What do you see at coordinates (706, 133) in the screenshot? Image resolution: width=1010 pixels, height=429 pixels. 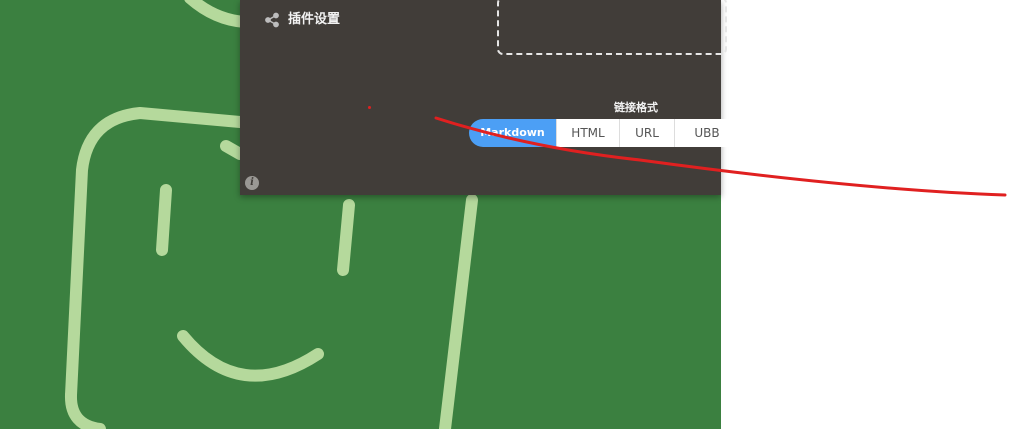 I see `link-format-ubb-button: UBB` at bounding box center [706, 133].